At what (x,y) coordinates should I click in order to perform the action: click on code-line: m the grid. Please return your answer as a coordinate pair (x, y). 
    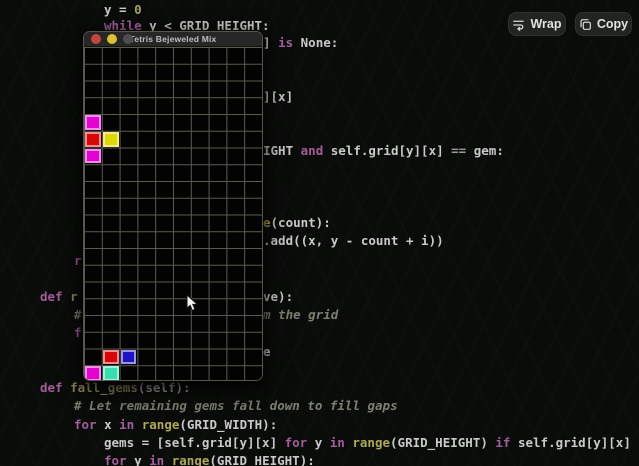
    Looking at the image, I should click on (301, 314).